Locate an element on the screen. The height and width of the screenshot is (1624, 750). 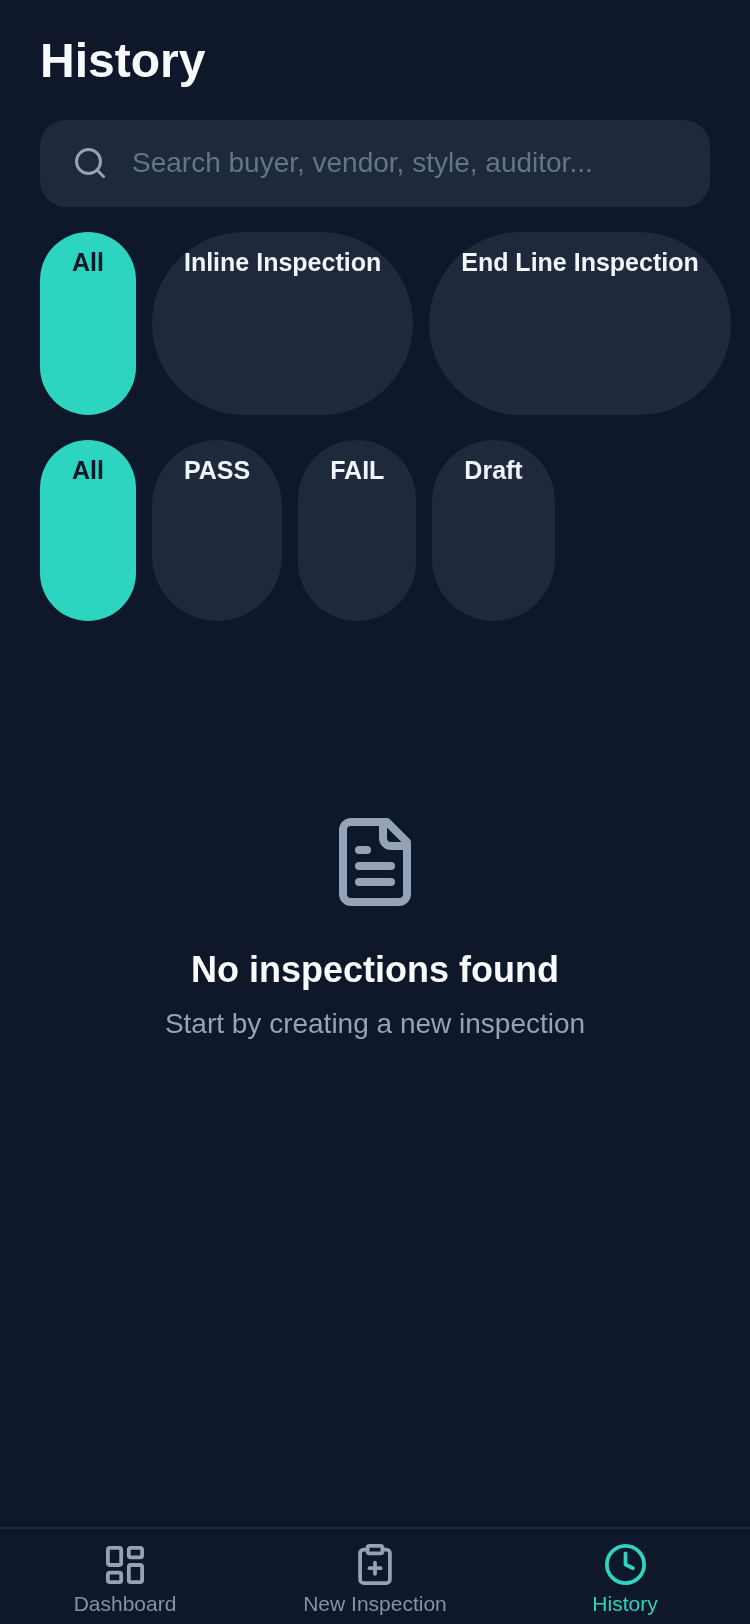
empty-state-title: No inspections found is located at coordinates (375, 969).